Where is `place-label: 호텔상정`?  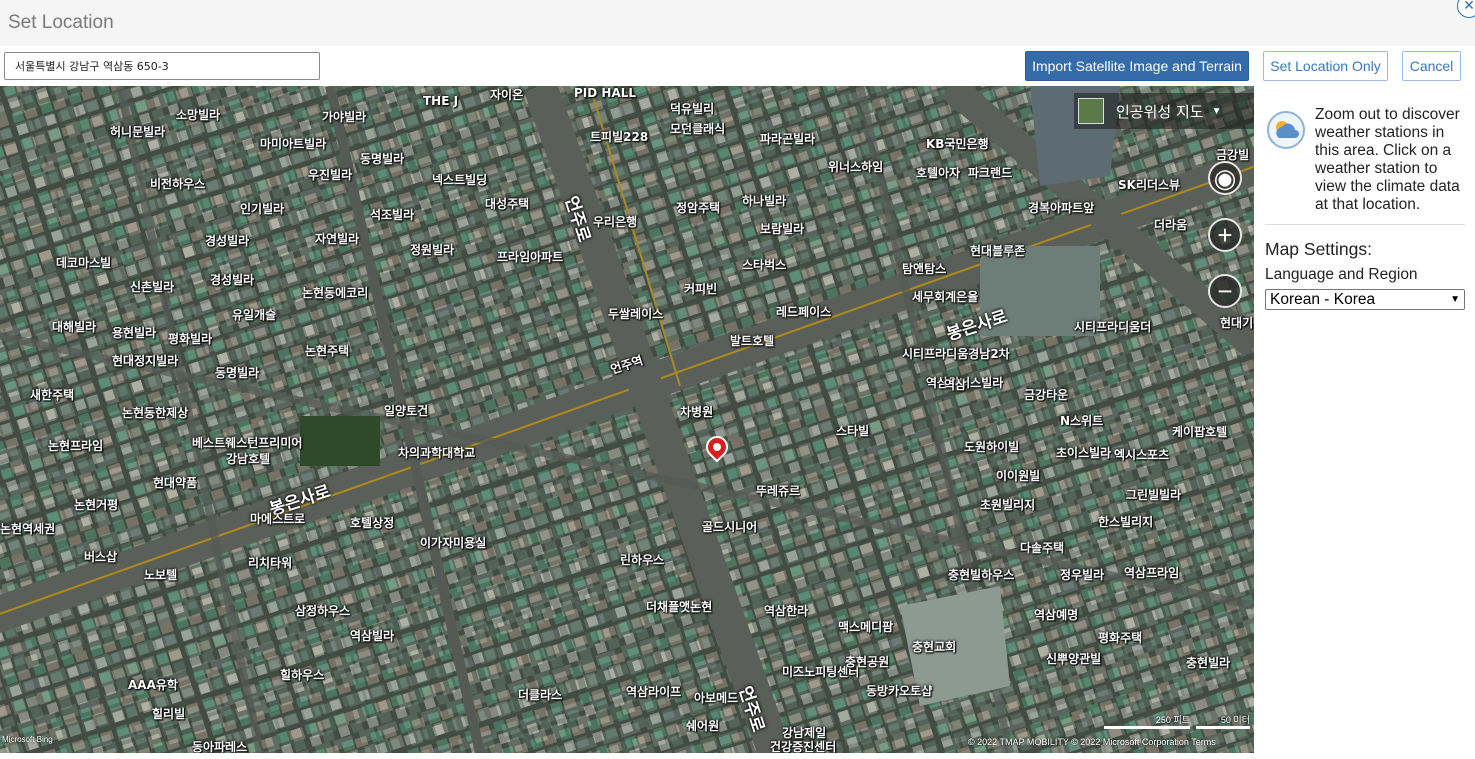 place-label: 호텔상정 is located at coordinates (372, 523).